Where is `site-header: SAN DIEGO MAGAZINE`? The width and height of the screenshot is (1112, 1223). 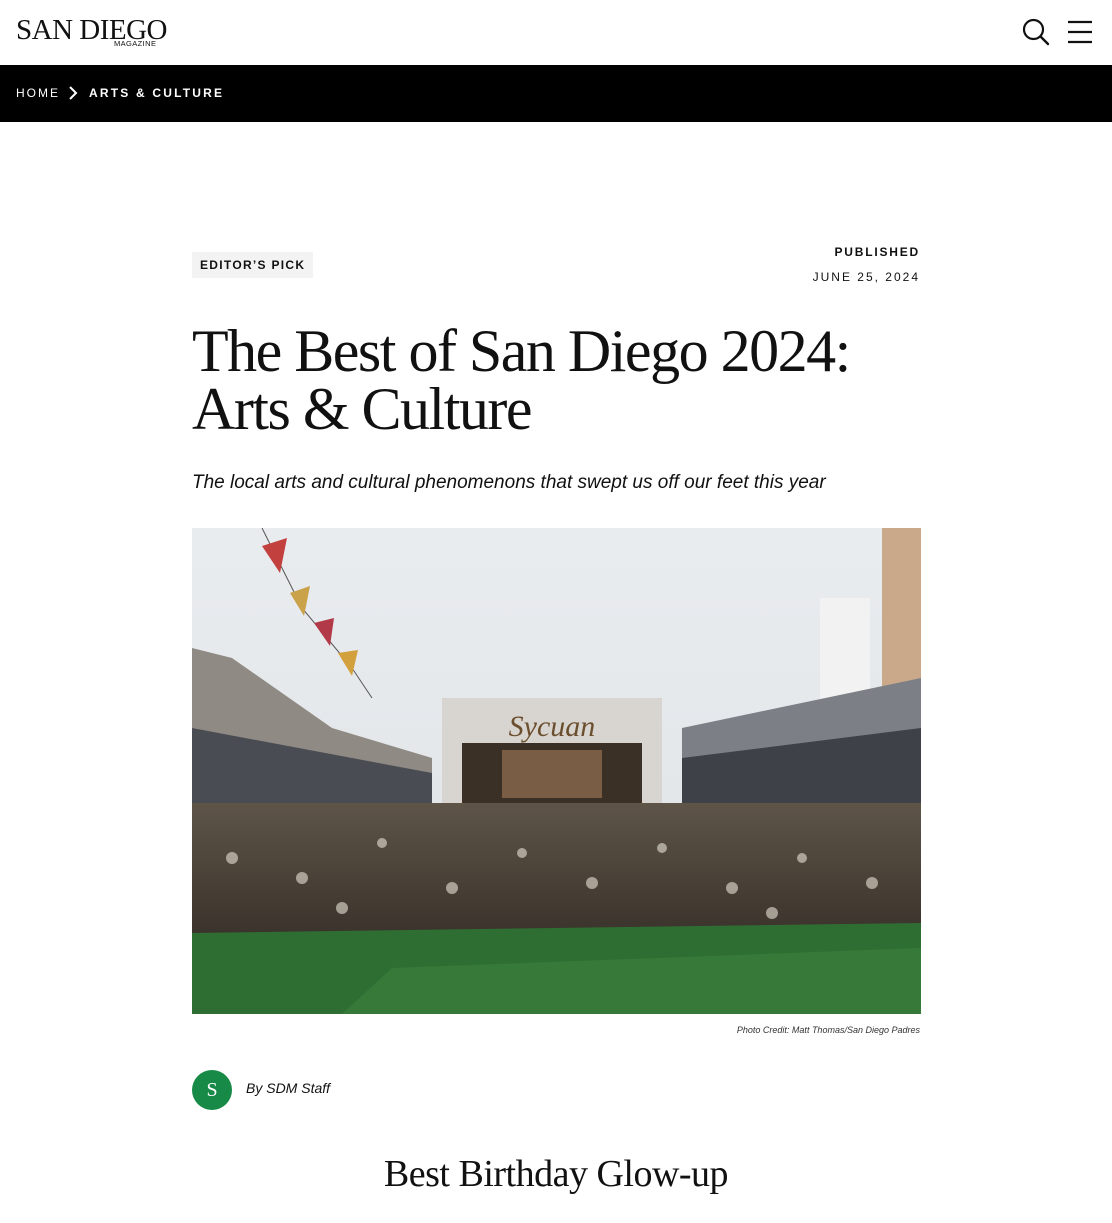 site-header: SAN DIEGO MAGAZINE is located at coordinates (556, 32).